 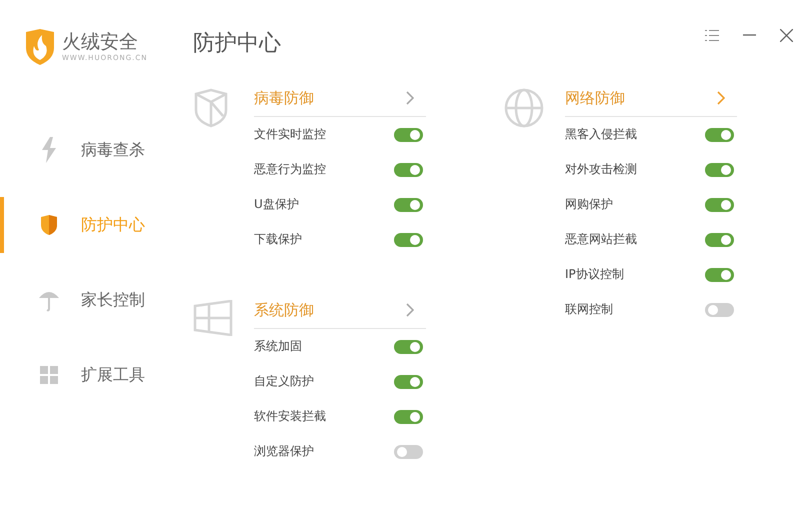 What do you see at coordinates (589, 204) in the screenshot?
I see `setting-label: 网购保护` at bounding box center [589, 204].